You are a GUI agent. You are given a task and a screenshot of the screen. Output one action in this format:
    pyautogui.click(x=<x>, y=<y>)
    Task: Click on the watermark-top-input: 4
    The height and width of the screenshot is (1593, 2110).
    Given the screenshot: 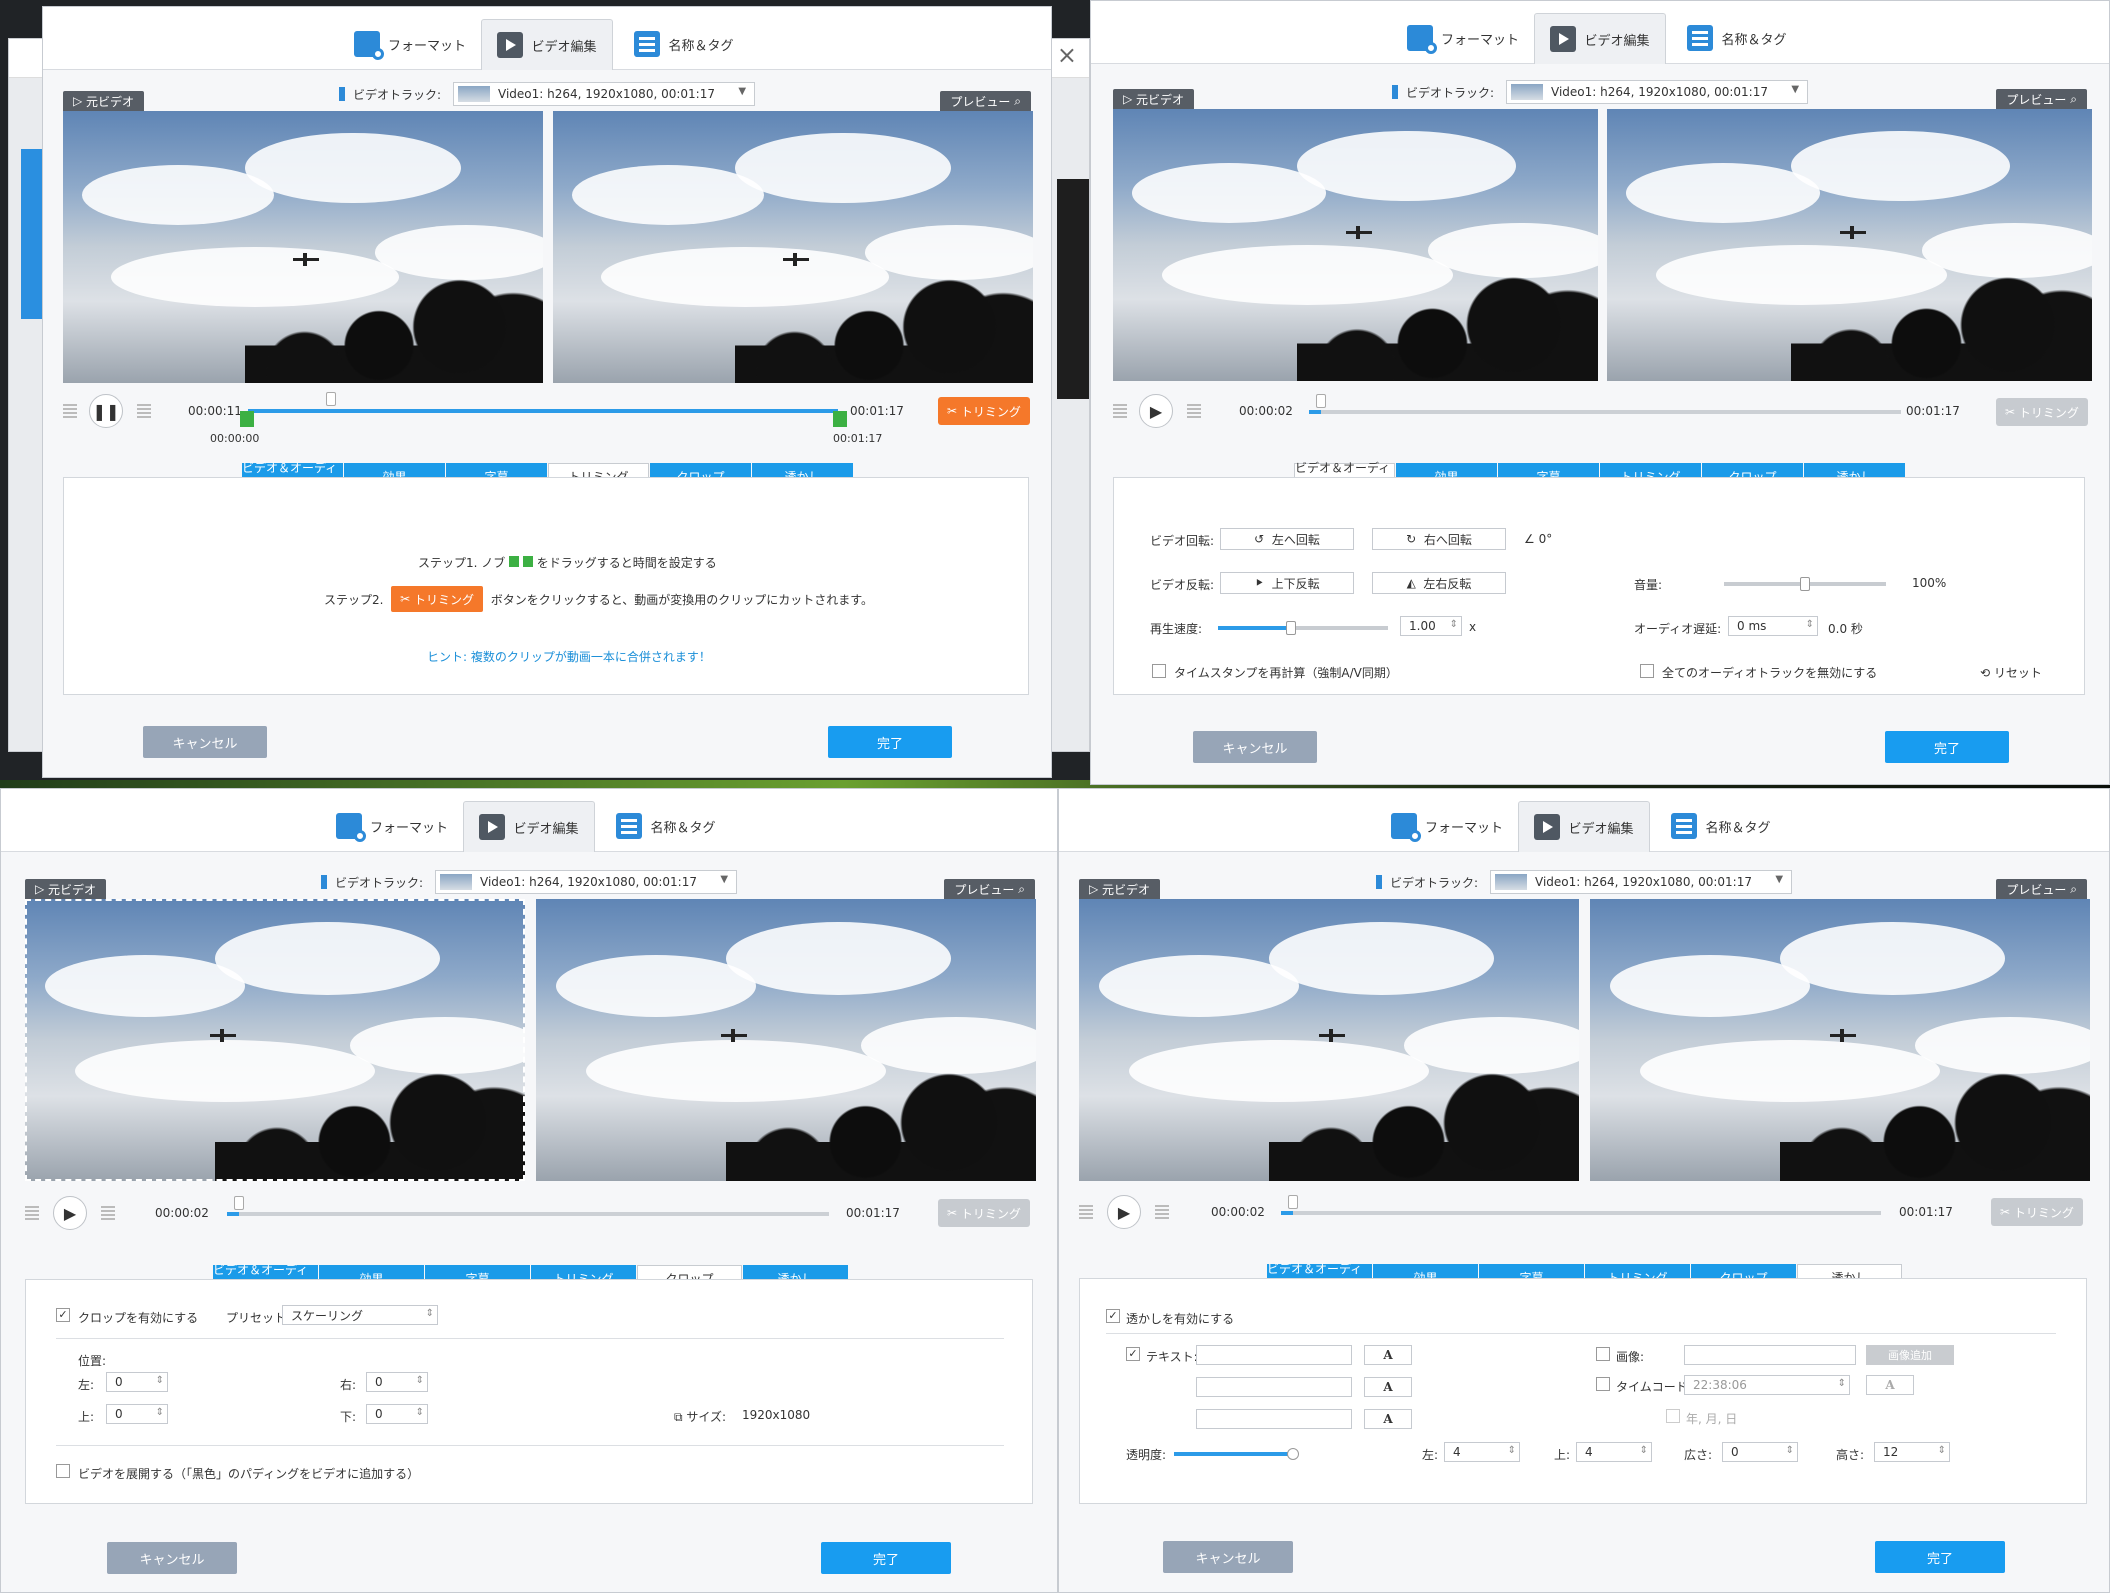 What is the action you would take?
    pyautogui.click(x=1614, y=1452)
    